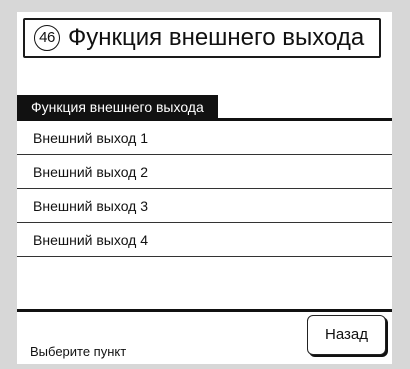  Describe the element at coordinates (78, 351) in the screenshot. I see `status-message: Выберите пункт` at that location.